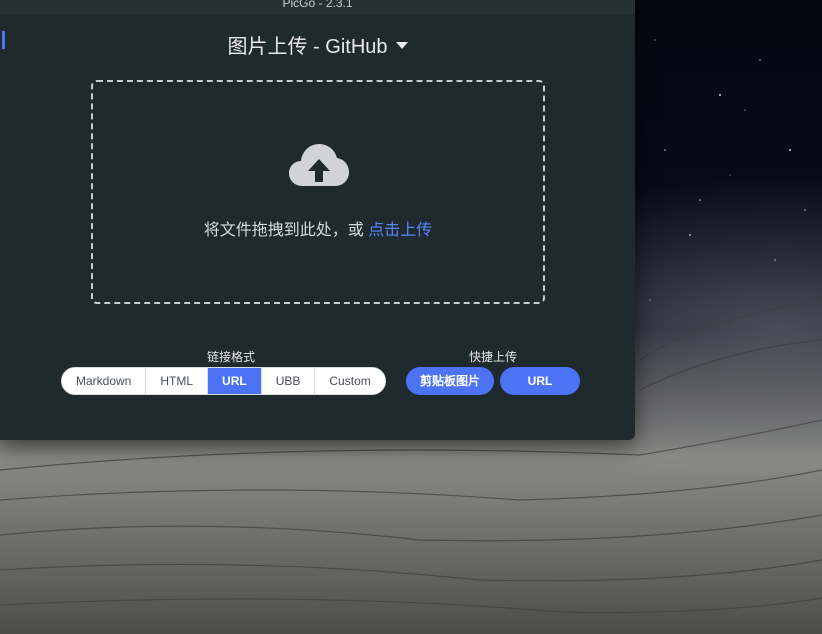 The image size is (822, 634). I want to click on window-titlebar: PicGo - 2.3.1, so click(317, 7).